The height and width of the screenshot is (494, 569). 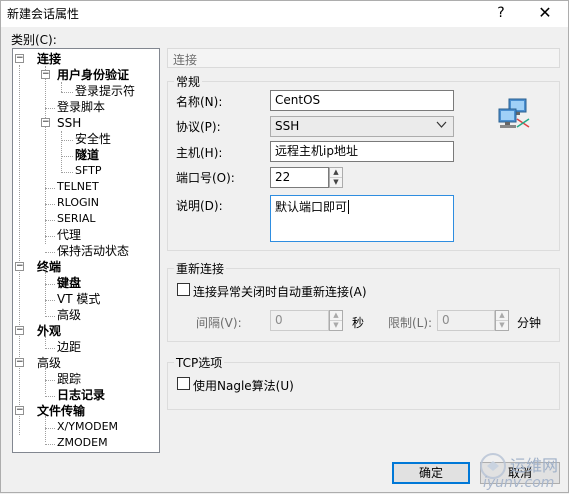 I want to click on tree-item-label: X/YMODEM, so click(x=88, y=426).